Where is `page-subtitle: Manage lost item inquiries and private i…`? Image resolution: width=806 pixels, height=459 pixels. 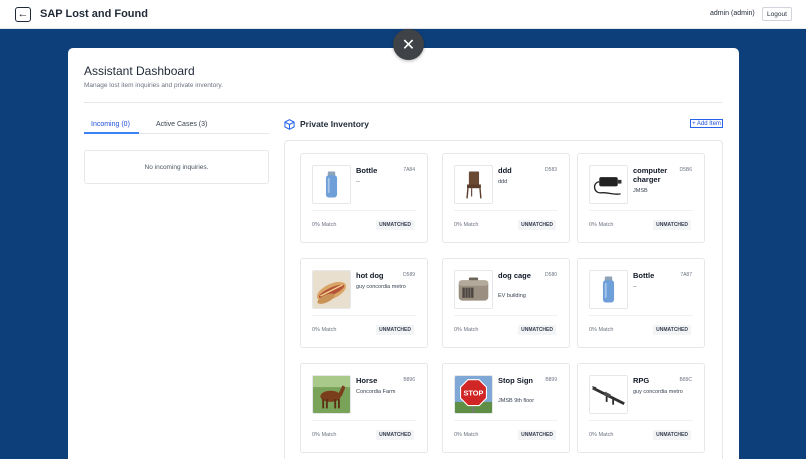
page-subtitle: Manage lost item inquiries and private i… is located at coordinates (153, 85).